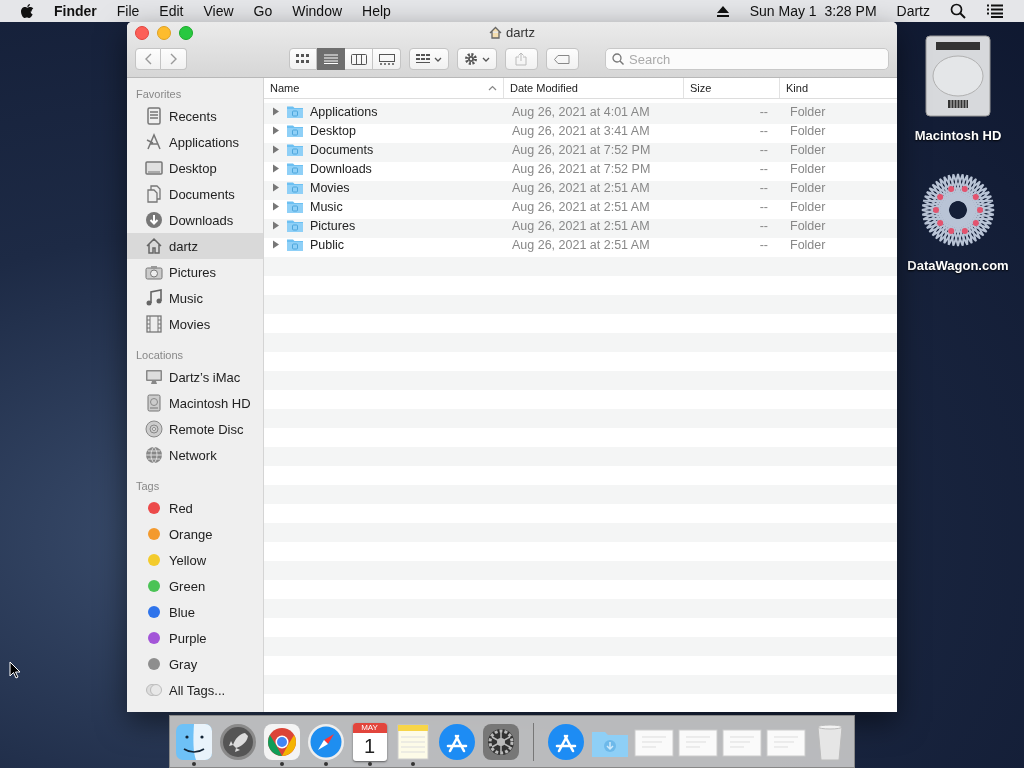 The height and width of the screenshot is (768, 1024). I want to click on compass-icon, so click(326, 741).